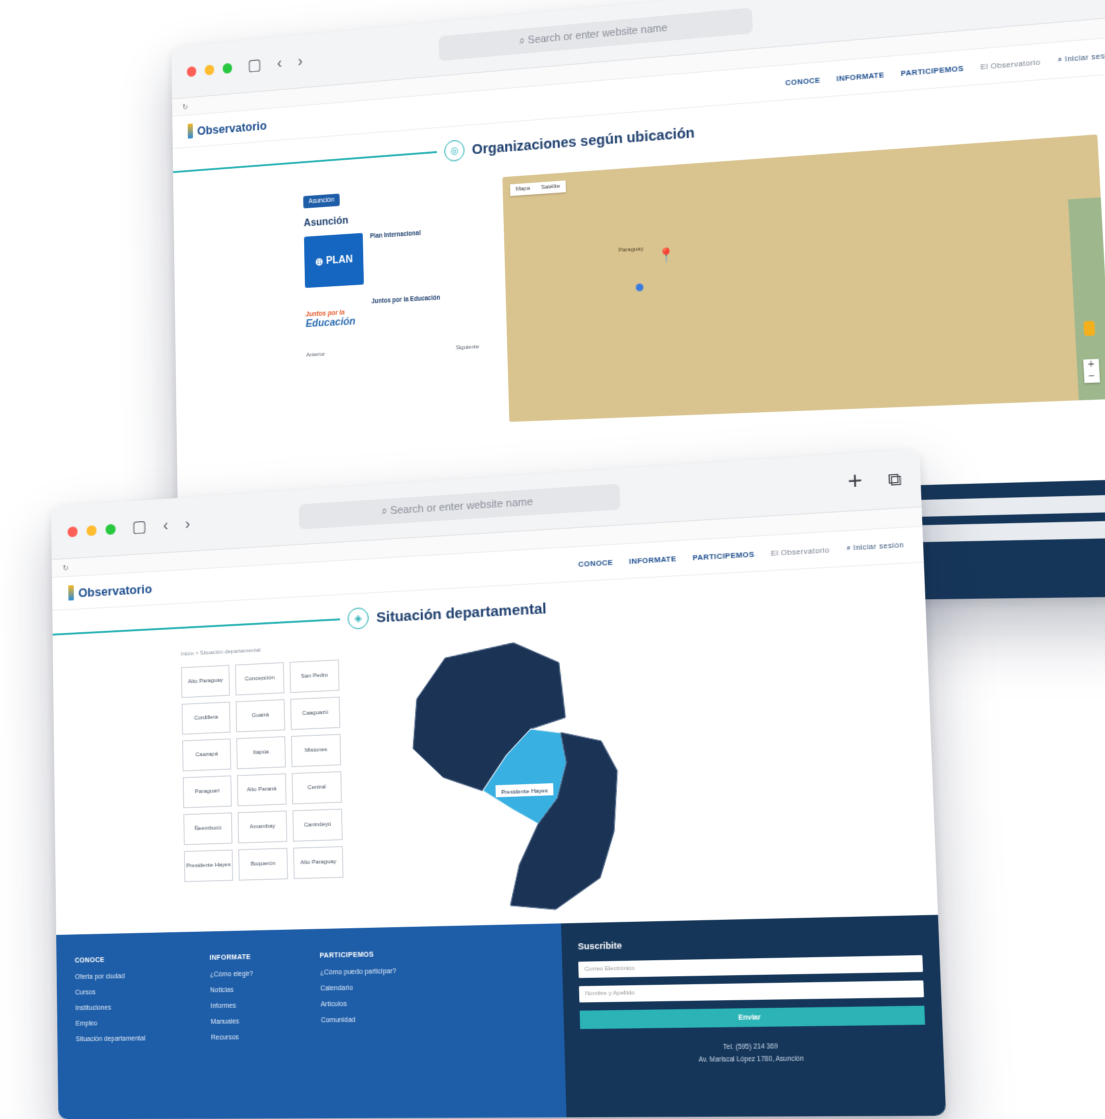 The image size is (1105, 1119). I want to click on department-button: Misiones, so click(316, 750).